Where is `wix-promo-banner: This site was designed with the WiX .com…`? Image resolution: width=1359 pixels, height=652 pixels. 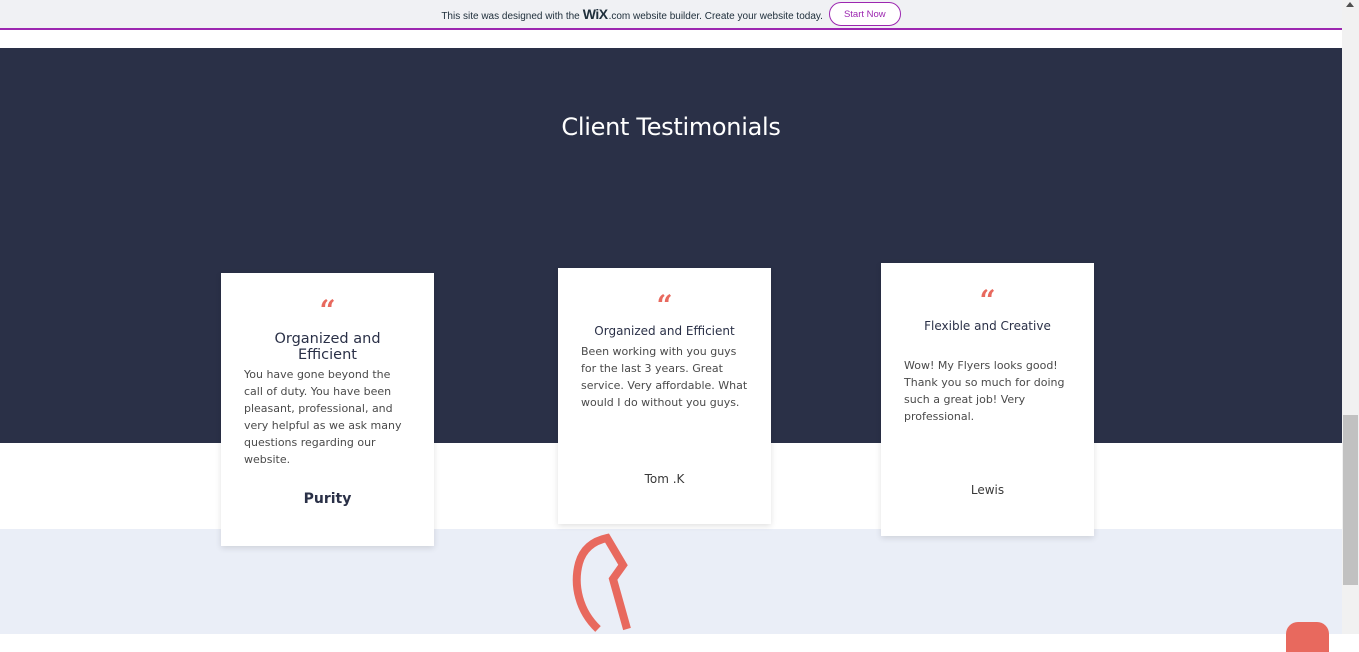
wix-promo-banner: This site was designed with the WiX .com… is located at coordinates (671, 15).